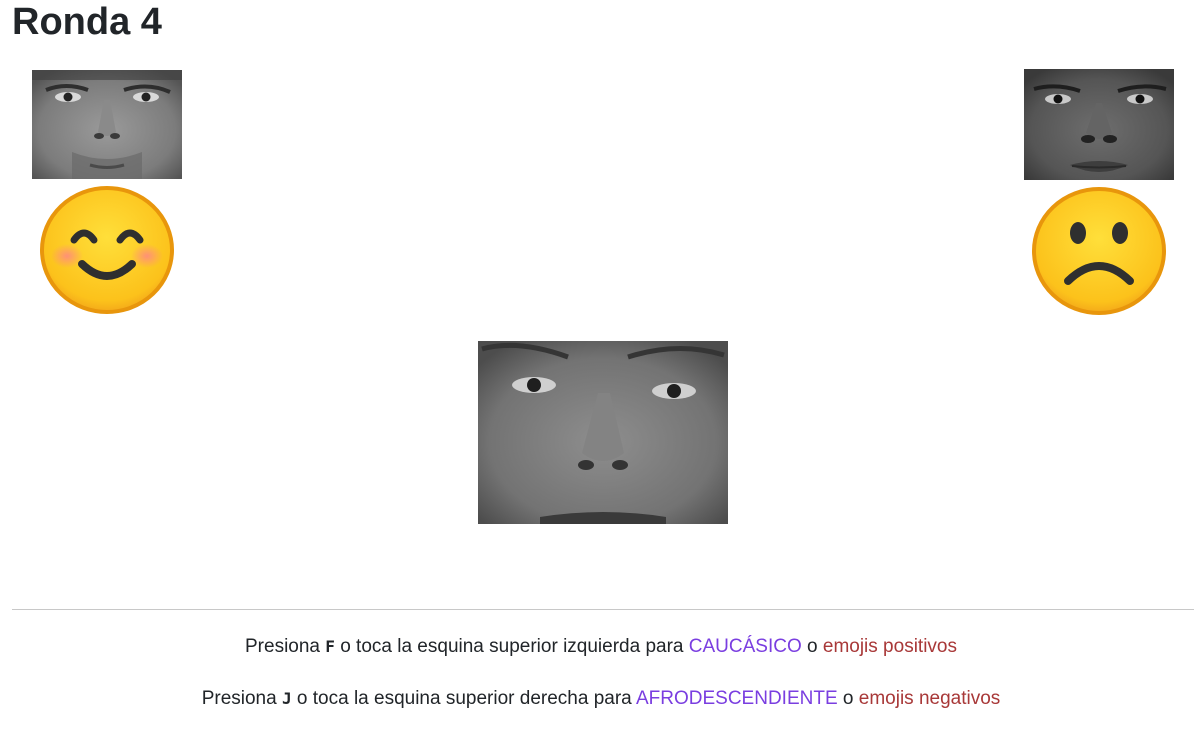 Image resolution: width=1202 pixels, height=732 pixels. I want to click on left-category-face-image, so click(107, 124).